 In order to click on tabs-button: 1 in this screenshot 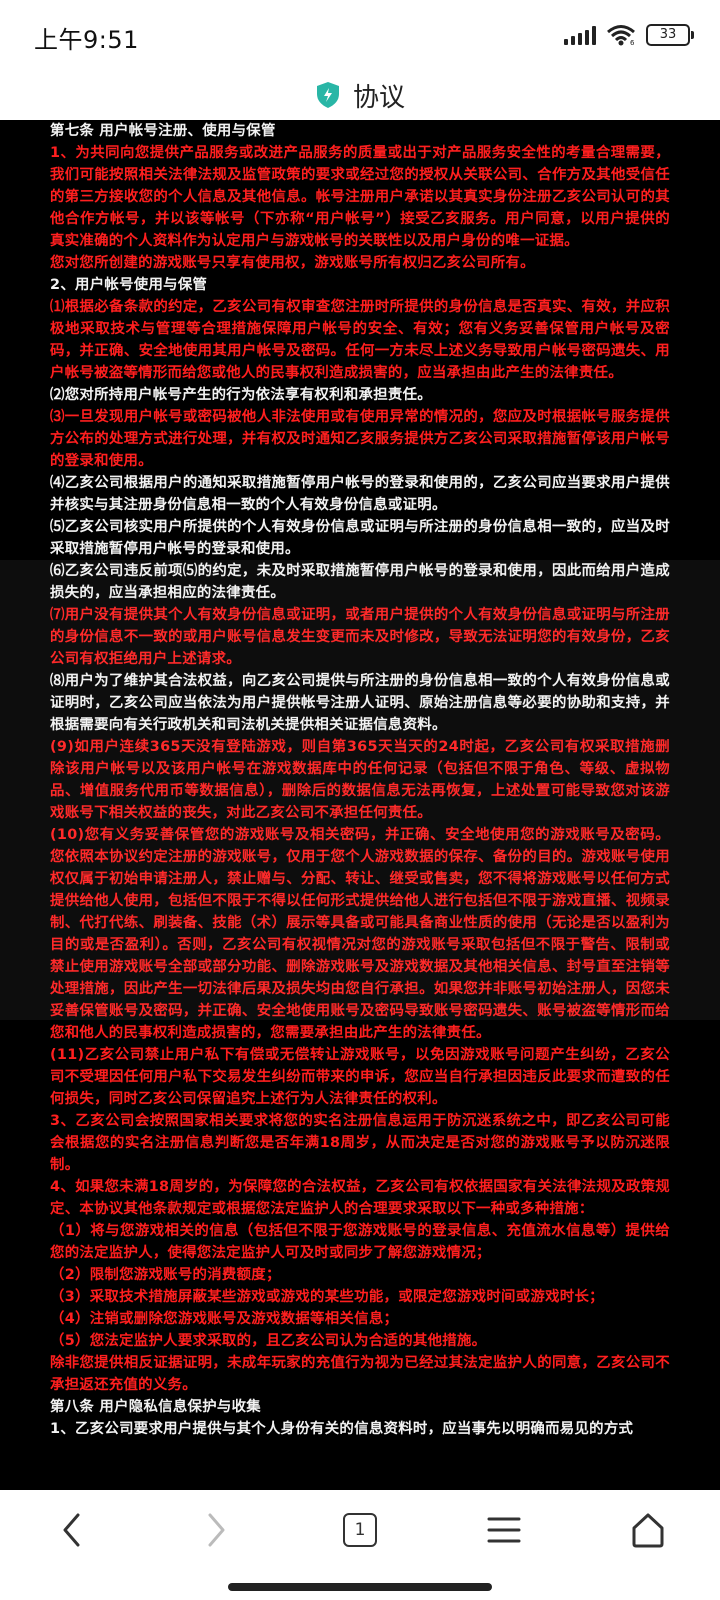, I will do `click(360, 1530)`.